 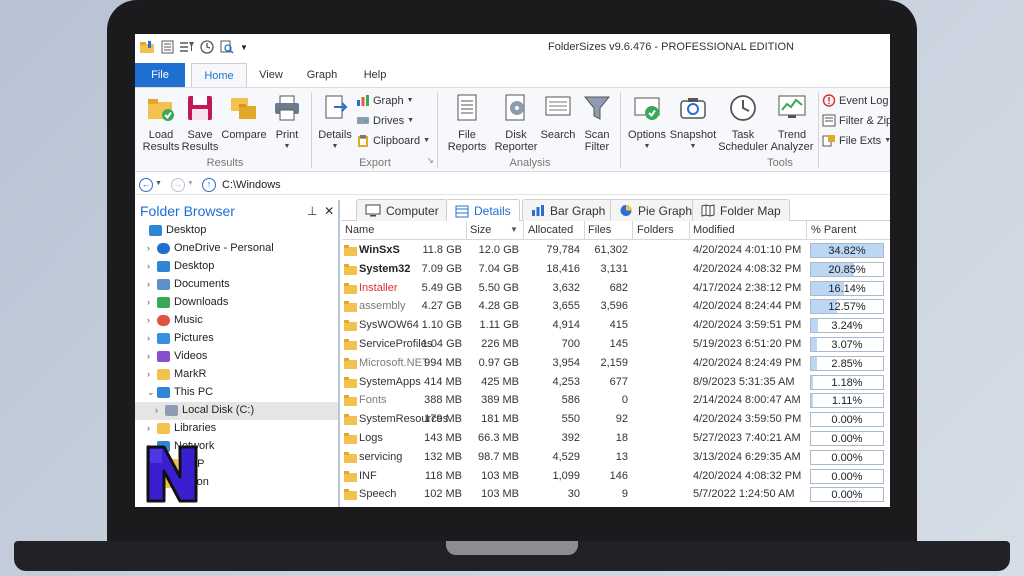 I want to click on tab-folder-map: Folder Map, so click(x=741, y=210).